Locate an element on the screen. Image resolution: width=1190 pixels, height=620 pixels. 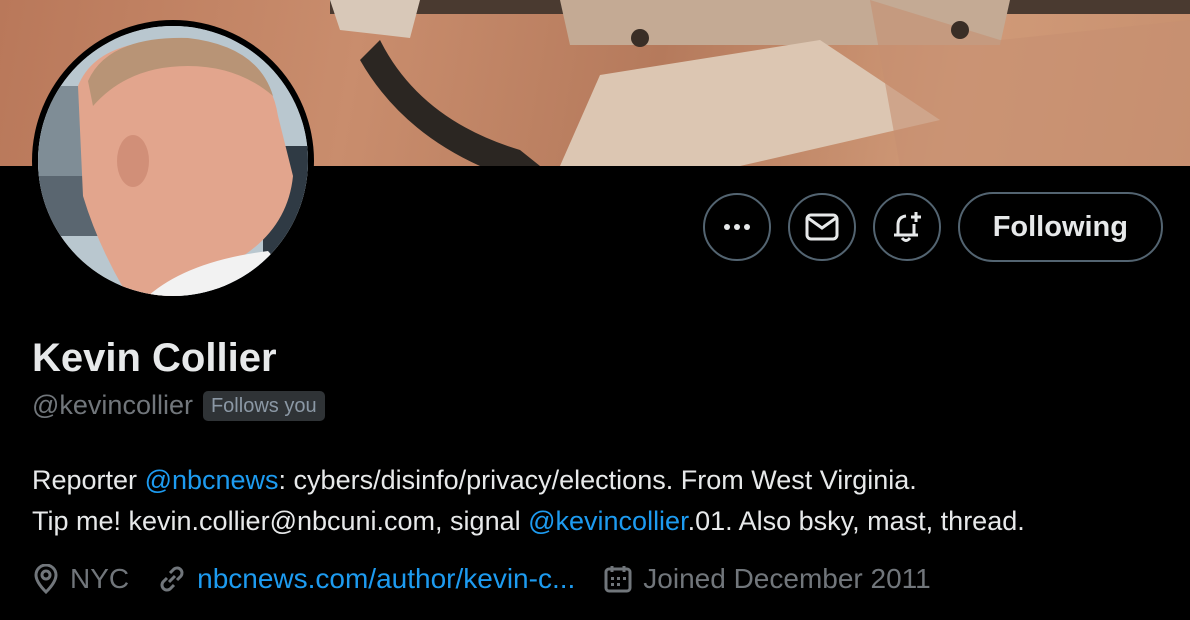
username: @kevincollier is located at coordinates (112, 405).